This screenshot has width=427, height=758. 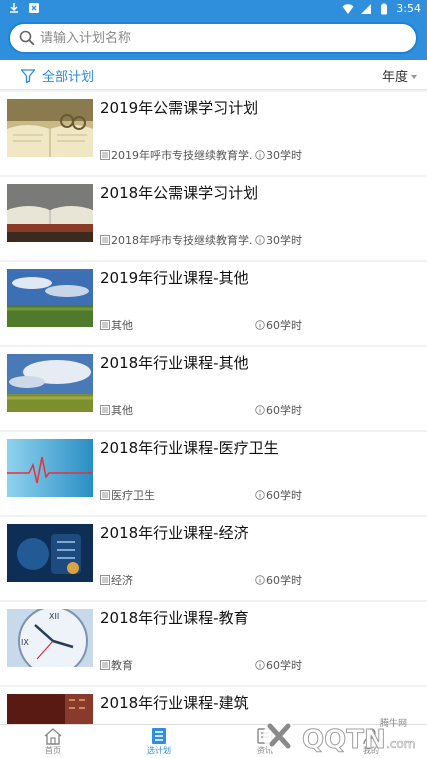 What do you see at coordinates (159, 750) in the screenshot?
I see `nav-select-plan-label: 选计划` at bounding box center [159, 750].